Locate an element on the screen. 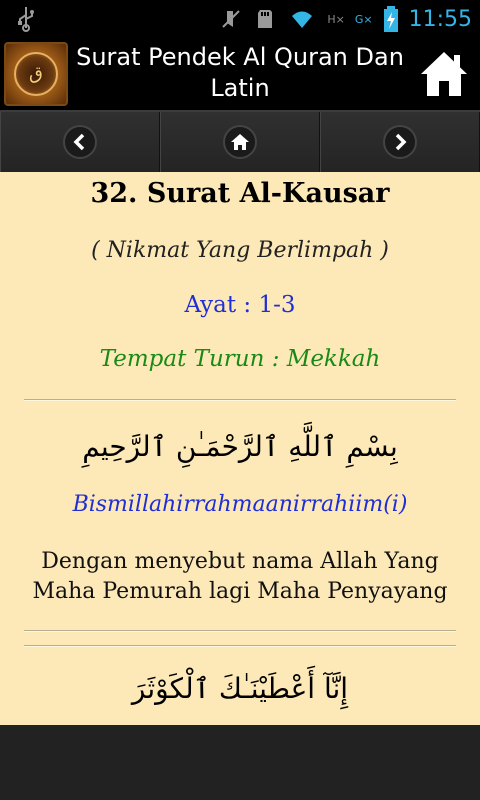 The height and width of the screenshot is (800, 480). chevron-left-icon is located at coordinates (79, 142).